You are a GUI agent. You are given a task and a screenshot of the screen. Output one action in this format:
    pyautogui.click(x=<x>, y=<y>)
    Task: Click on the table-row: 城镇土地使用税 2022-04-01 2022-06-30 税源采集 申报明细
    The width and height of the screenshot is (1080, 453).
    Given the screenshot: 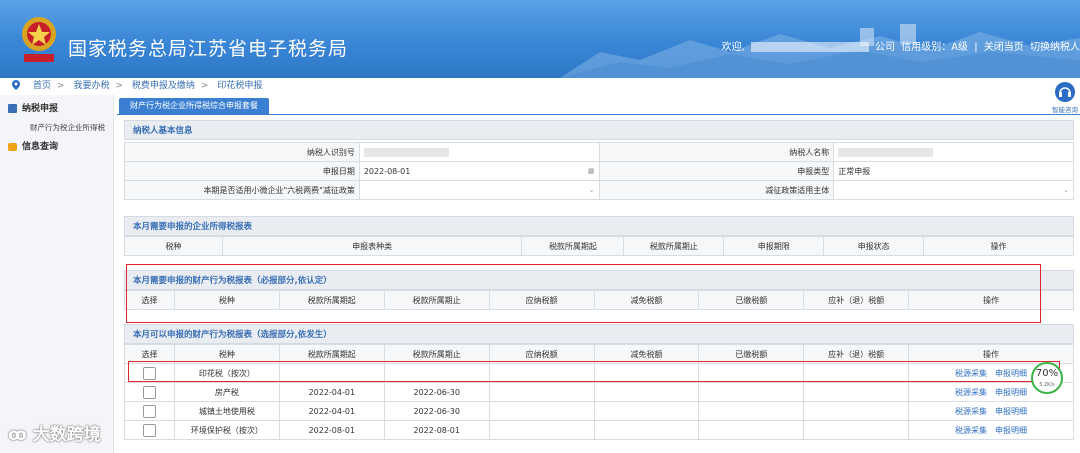 What is the action you would take?
    pyautogui.click(x=599, y=411)
    